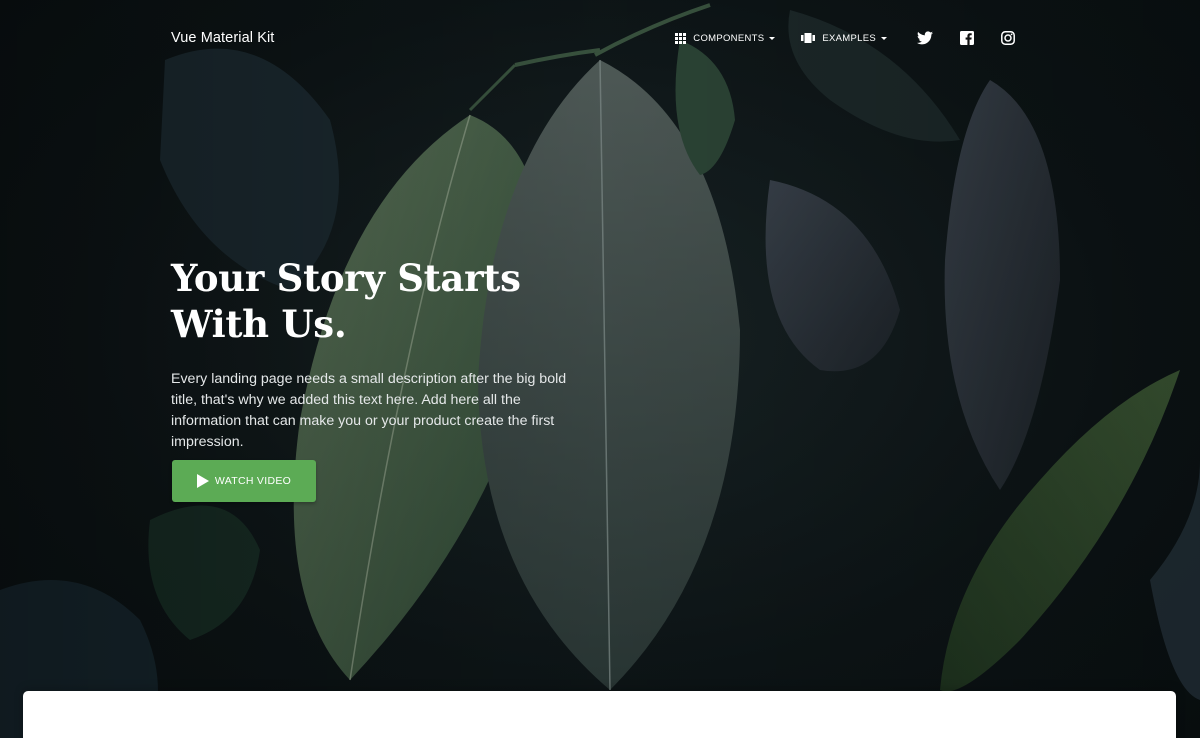  What do you see at coordinates (849, 38) in the screenshot?
I see `examples-label: Examples` at bounding box center [849, 38].